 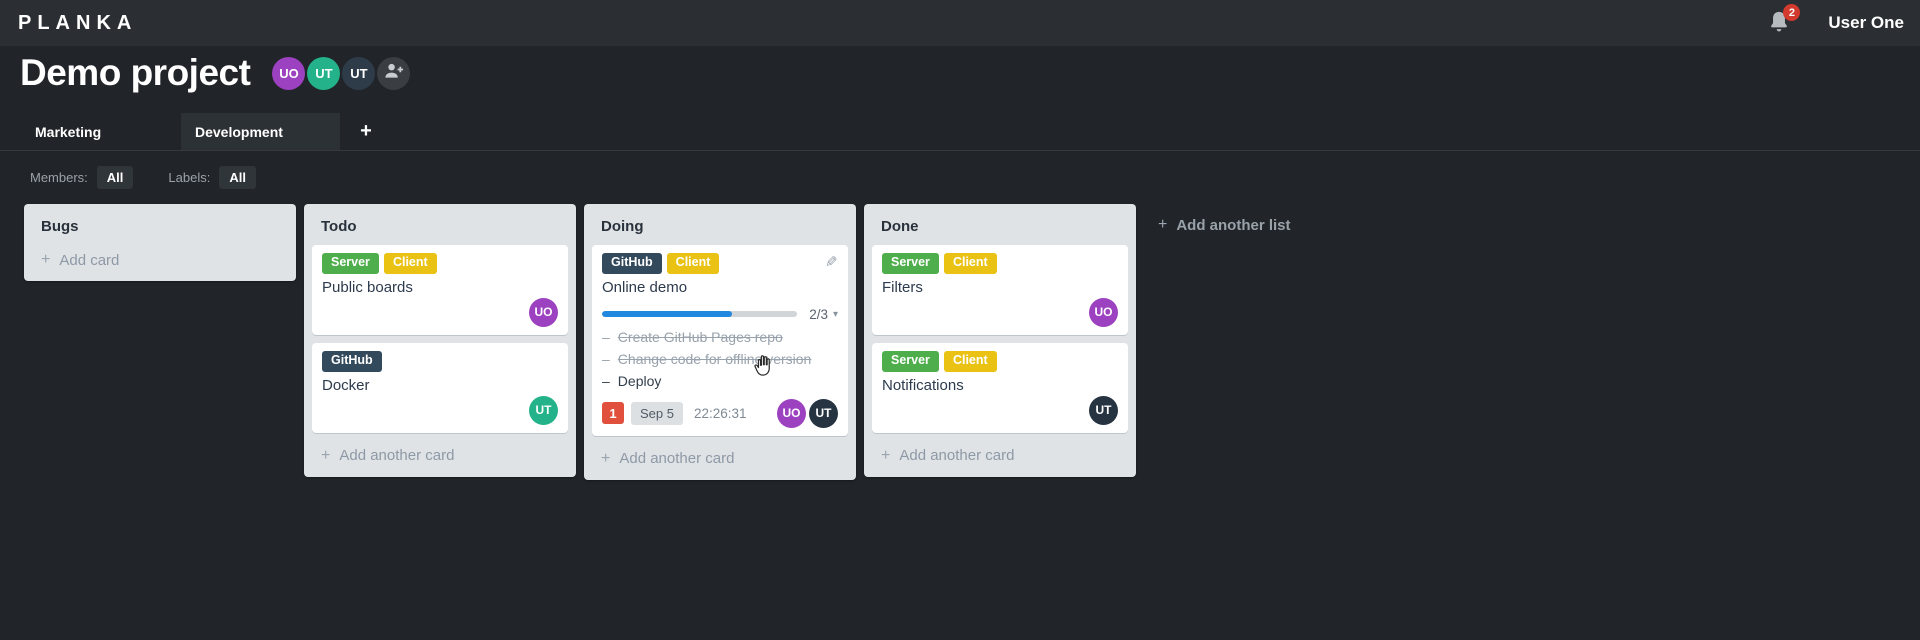 What do you see at coordinates (835, 314) in the screenshot?
I see `chevron-down-icon: ▾` at bounding box center [835, 314].